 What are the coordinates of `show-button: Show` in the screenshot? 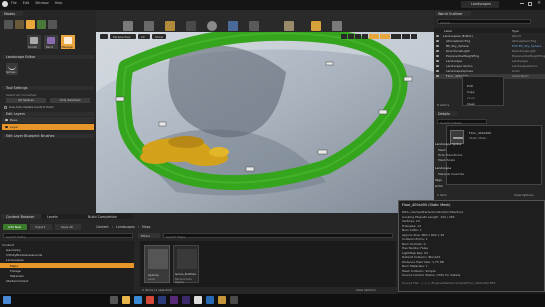 It's located at (159, 36).